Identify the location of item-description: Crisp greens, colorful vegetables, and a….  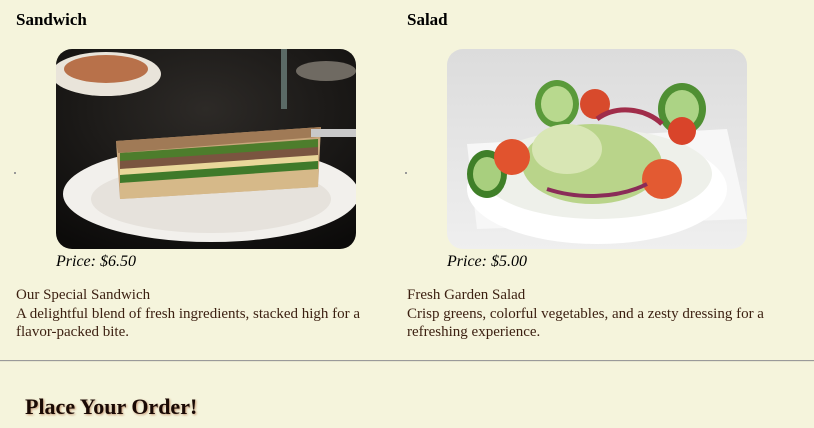
(585, 323).